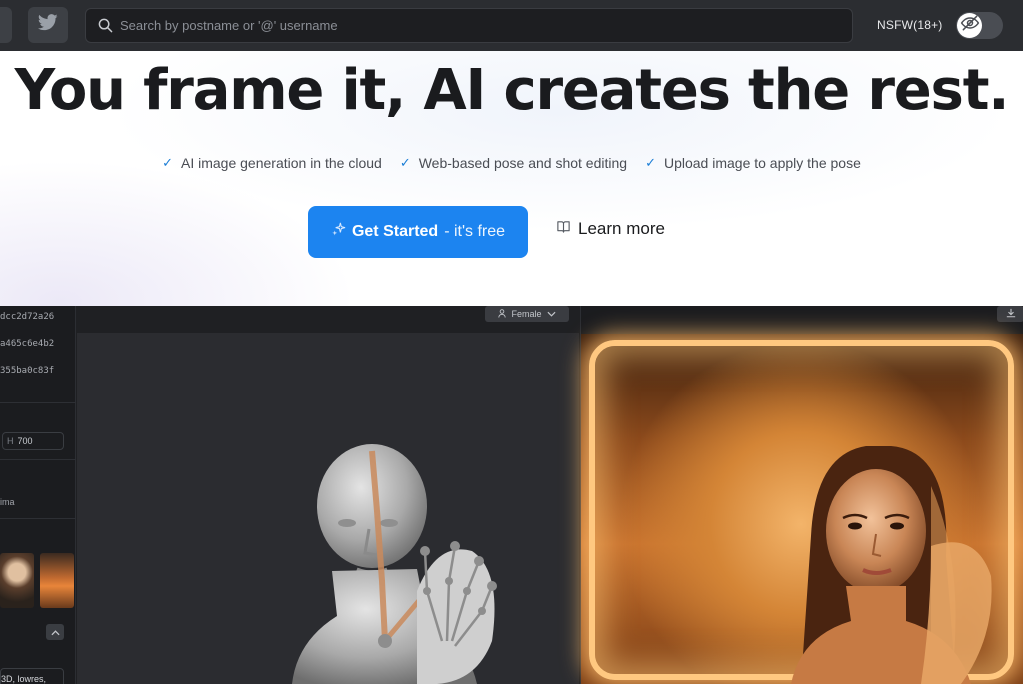 Image resolution: width=1023 pixels, height=684 pixels. Describe the element at coordinates (281, 163) in the screenshot. I see `feature-text: AI image generation in the cloud` at that location.